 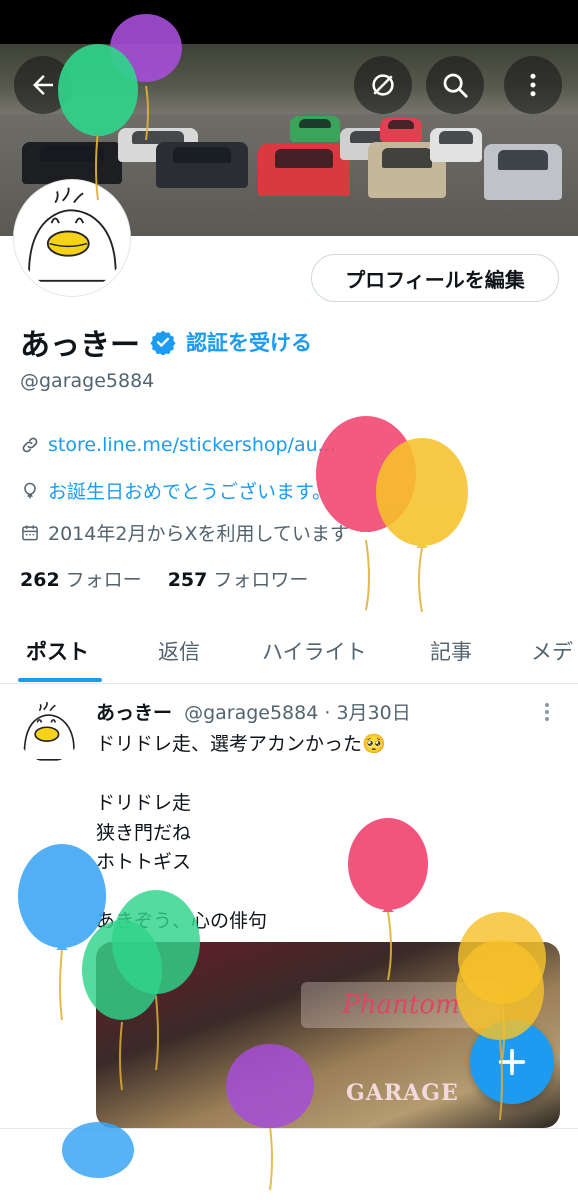 I want to click on link-icon, so click(x=30, y=445).